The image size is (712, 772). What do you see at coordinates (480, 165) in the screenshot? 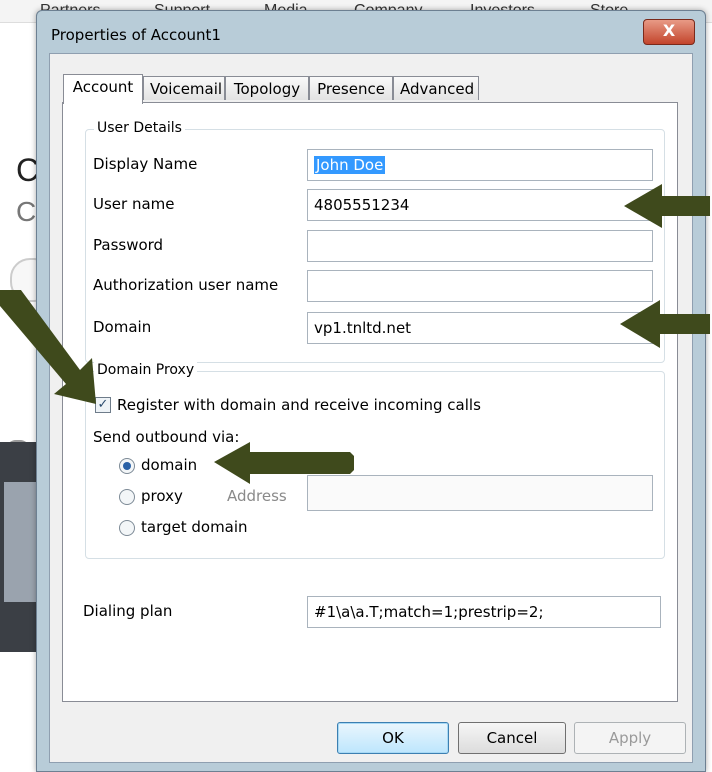
I see `display-name-field: John Doe` at bounding box center [480, 165].